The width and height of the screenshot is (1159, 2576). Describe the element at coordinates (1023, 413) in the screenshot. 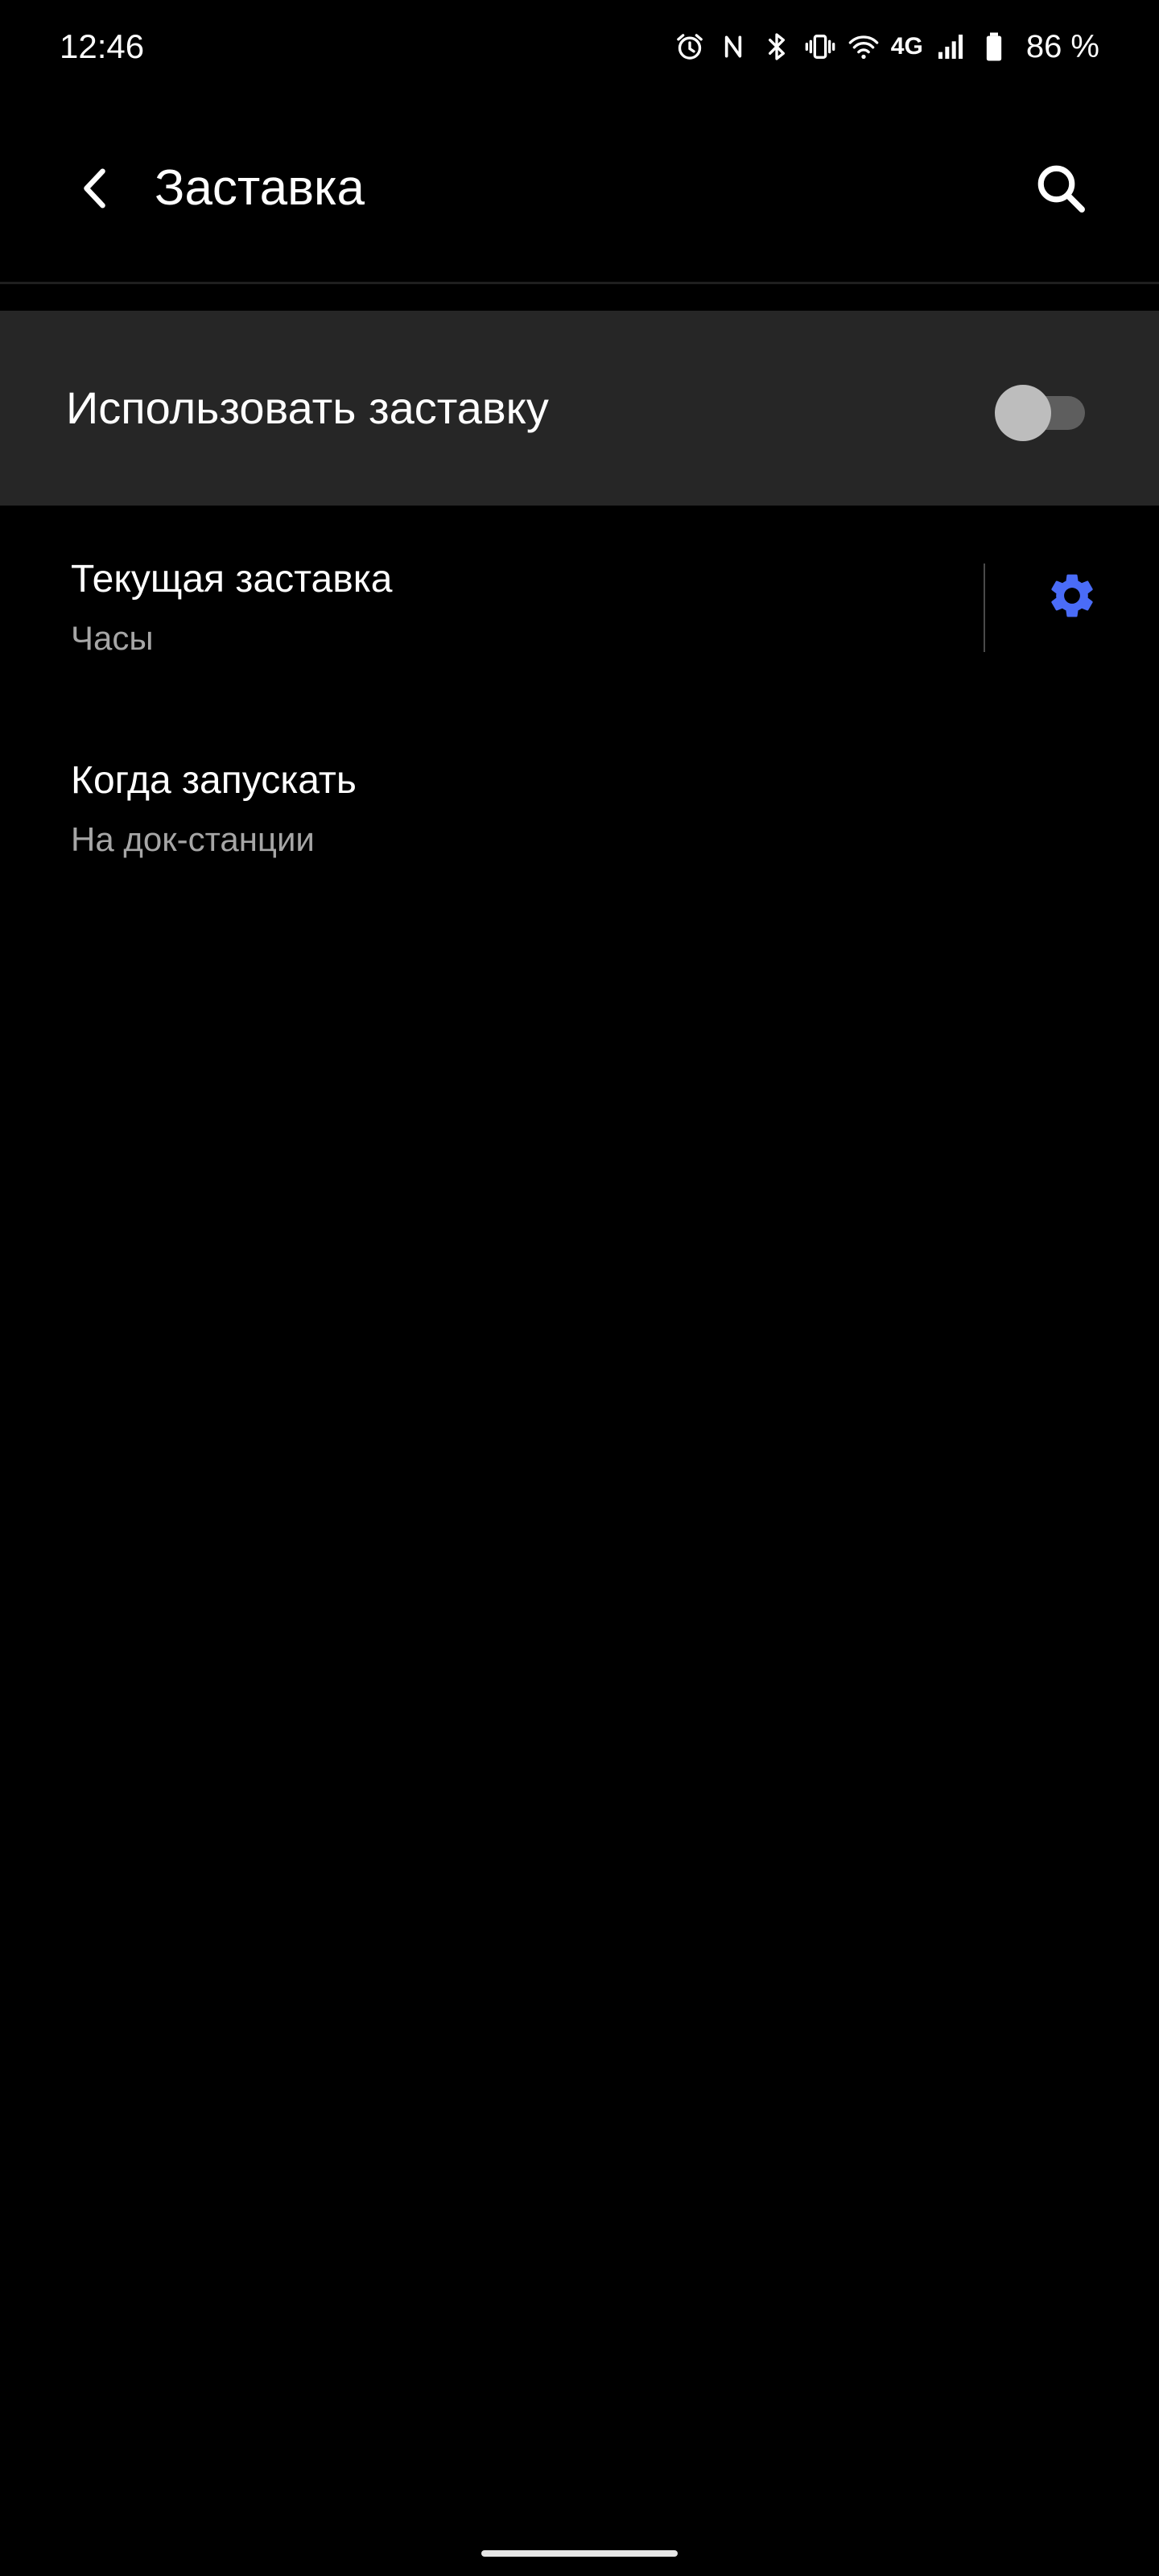

I see `toggle-thumb` at that location.